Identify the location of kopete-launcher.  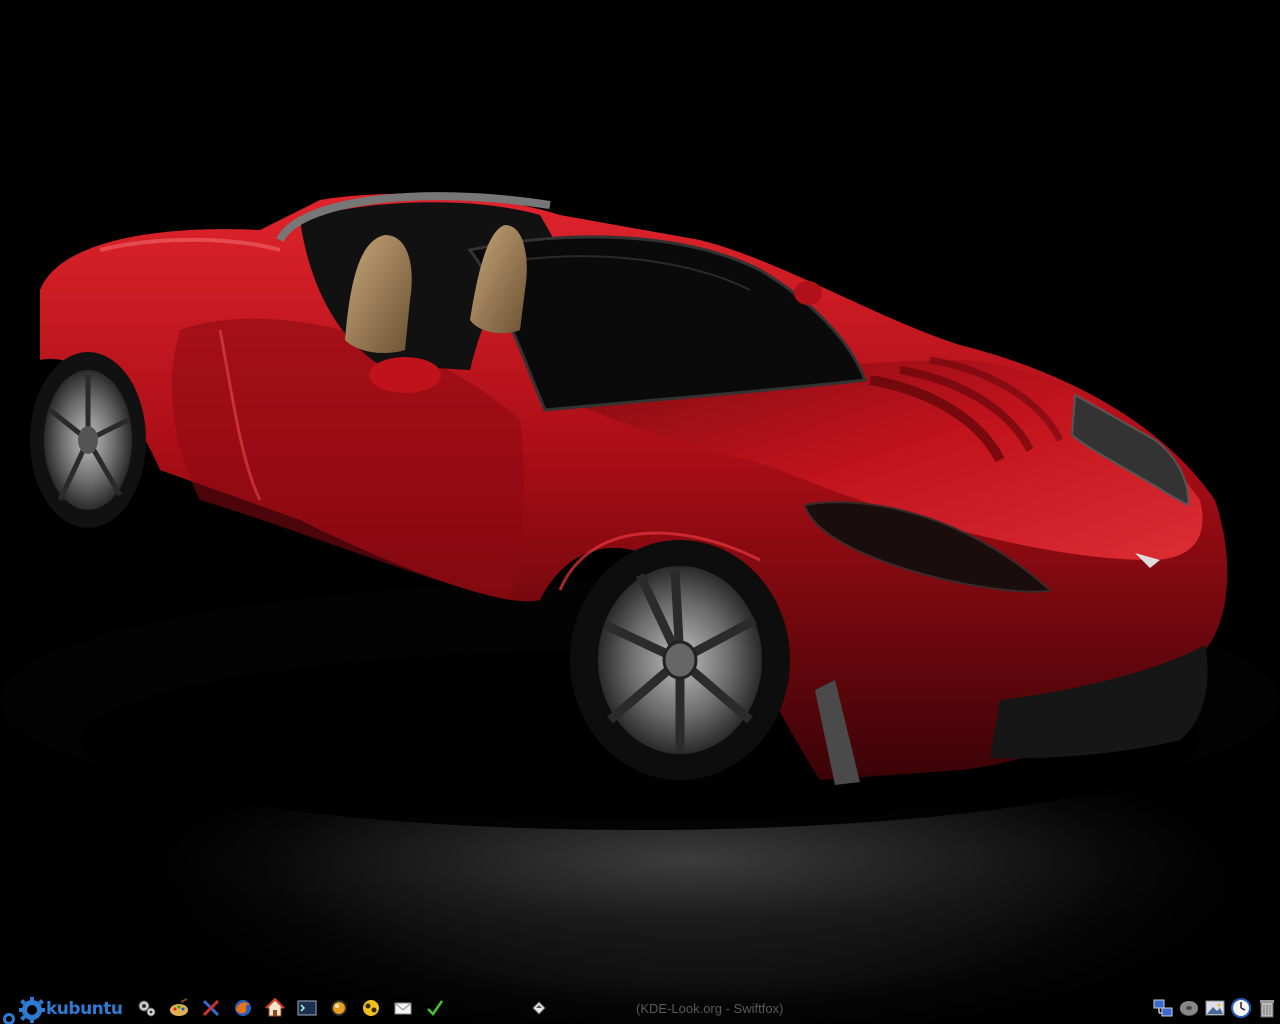
(371, 1008).